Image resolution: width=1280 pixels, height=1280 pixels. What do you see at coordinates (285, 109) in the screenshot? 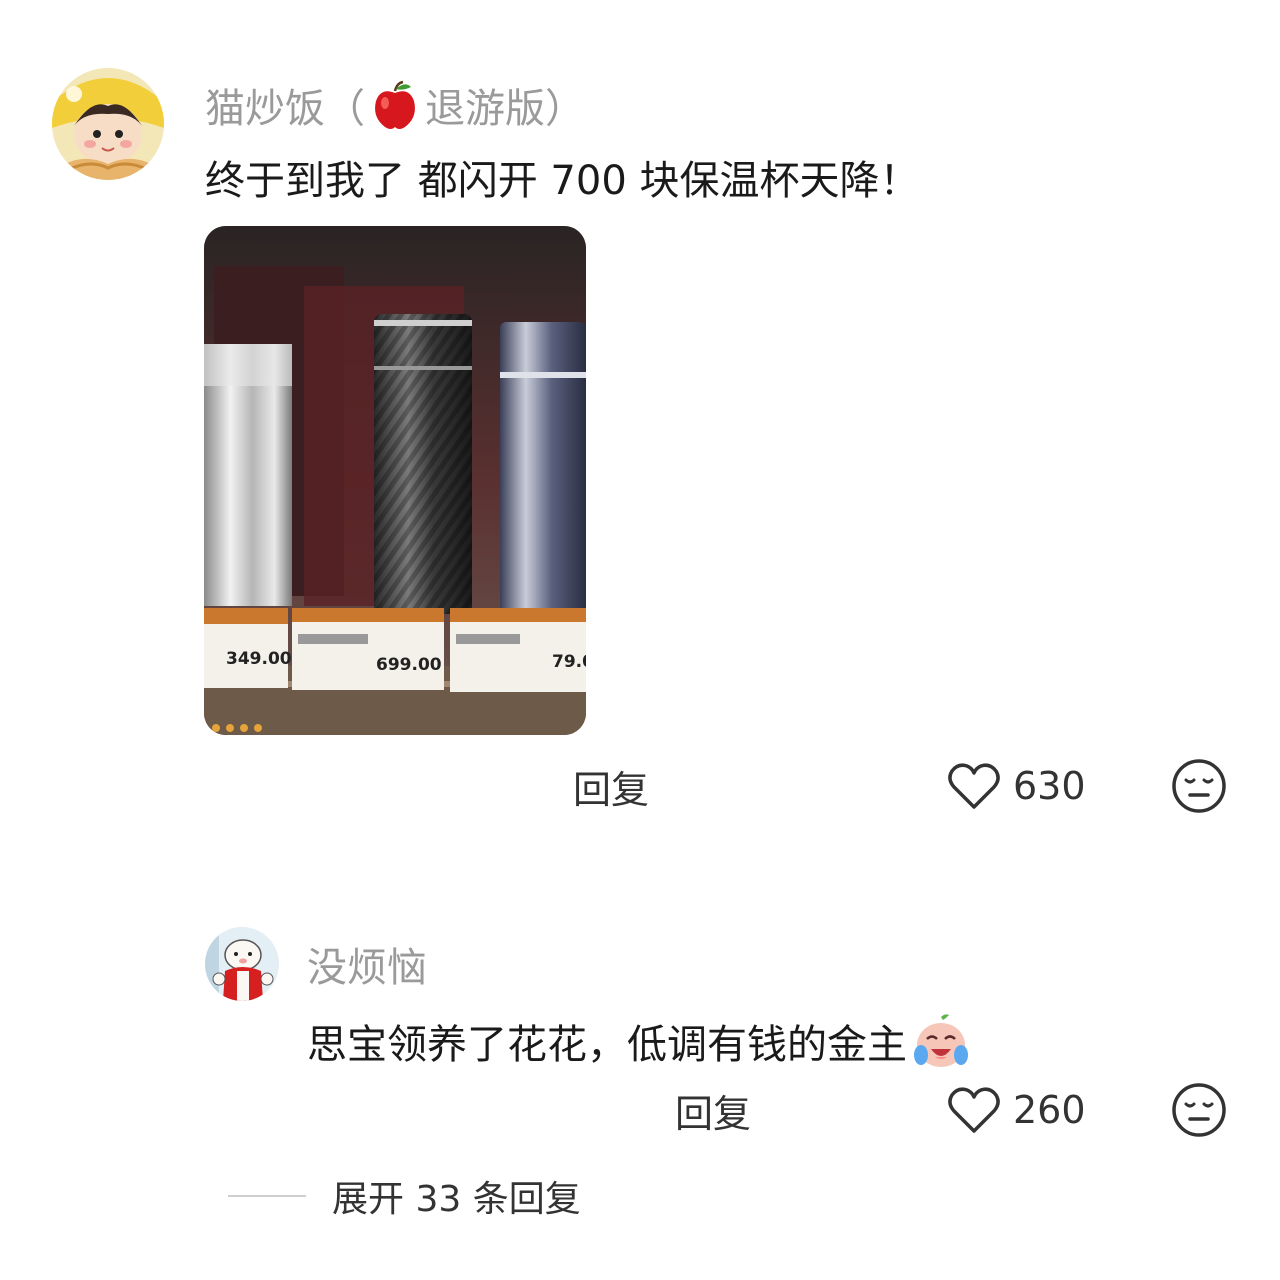
I see `username-prefix: 猫炒饭（` at bounding box center [285, 109].